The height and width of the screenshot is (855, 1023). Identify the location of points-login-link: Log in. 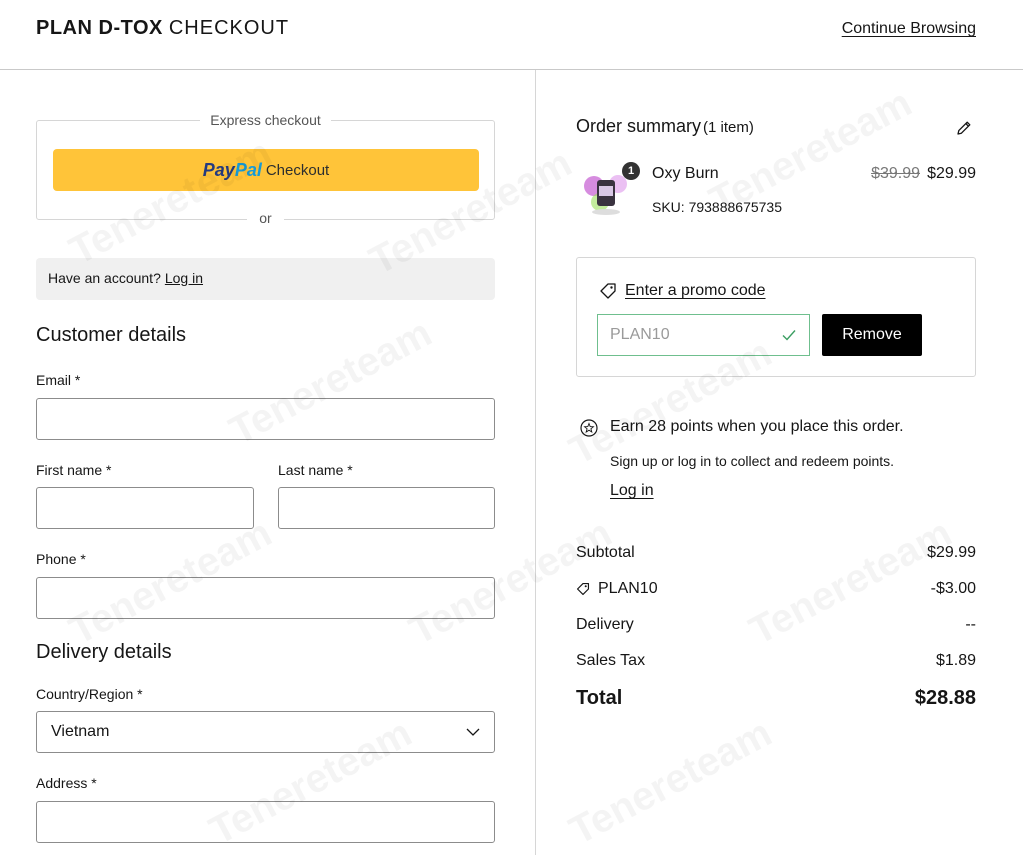
(632, 491).